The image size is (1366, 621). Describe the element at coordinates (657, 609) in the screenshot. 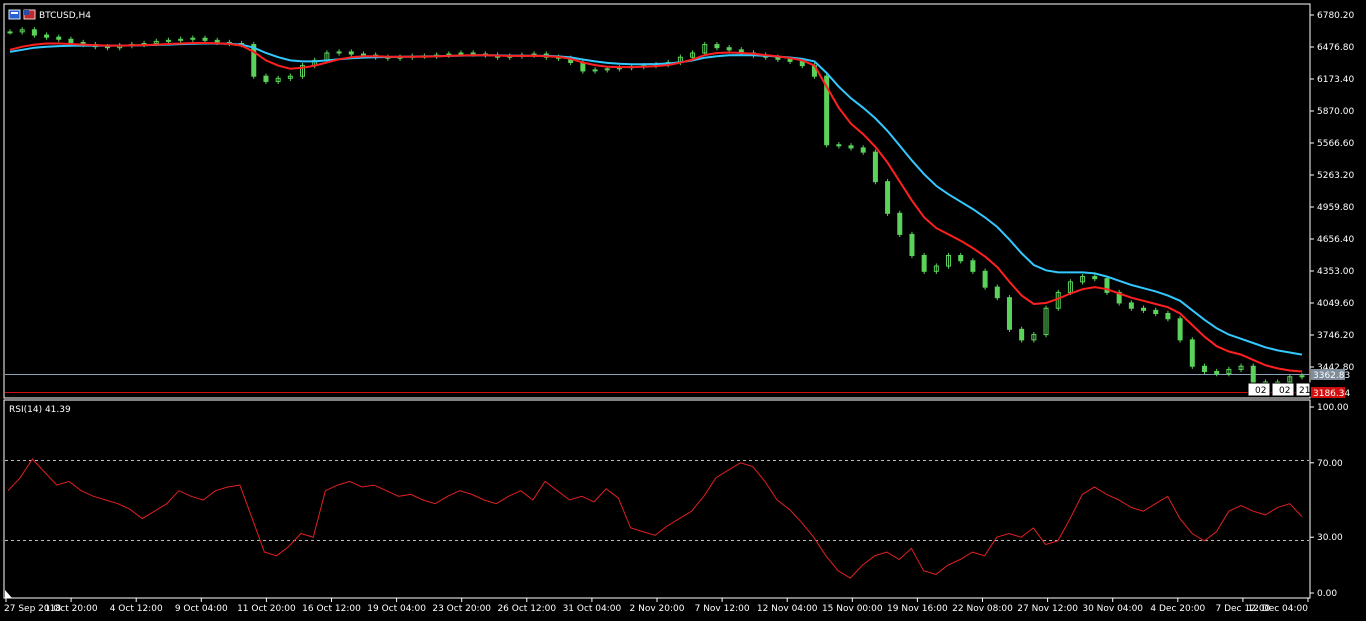

I see `time-tick-label: 2 Nov 20:00` at that location.